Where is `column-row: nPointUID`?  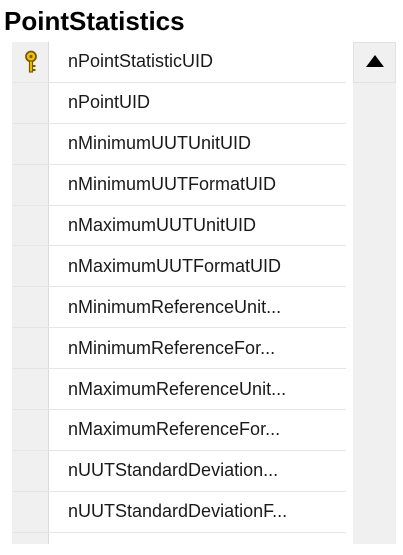 column-row: nPointUID is located at coordinates (179, 103).